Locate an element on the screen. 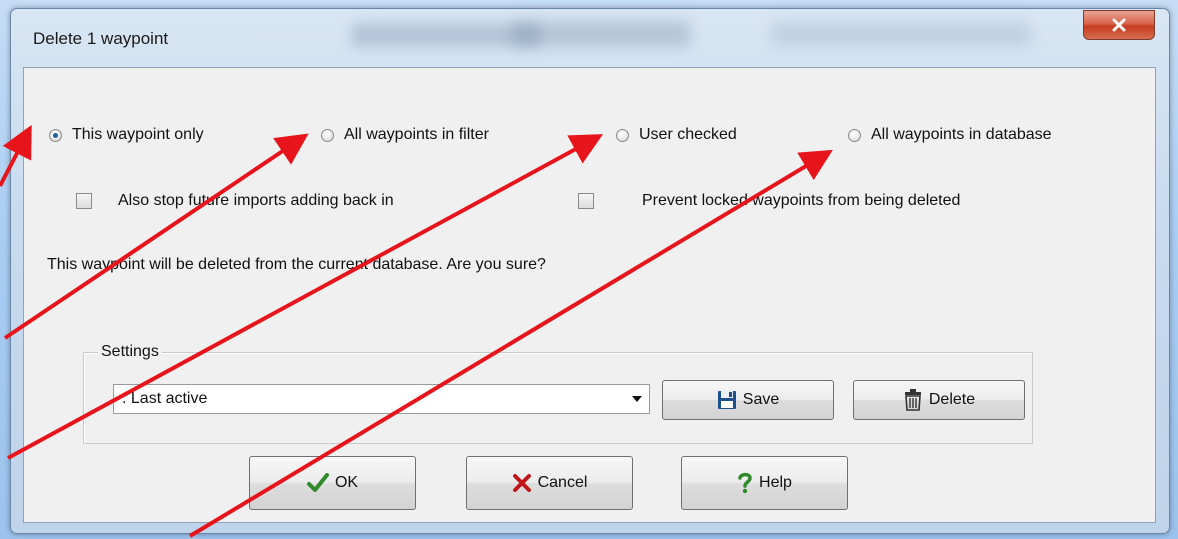  delete-button: Delete is located at coordinates (939, 400).